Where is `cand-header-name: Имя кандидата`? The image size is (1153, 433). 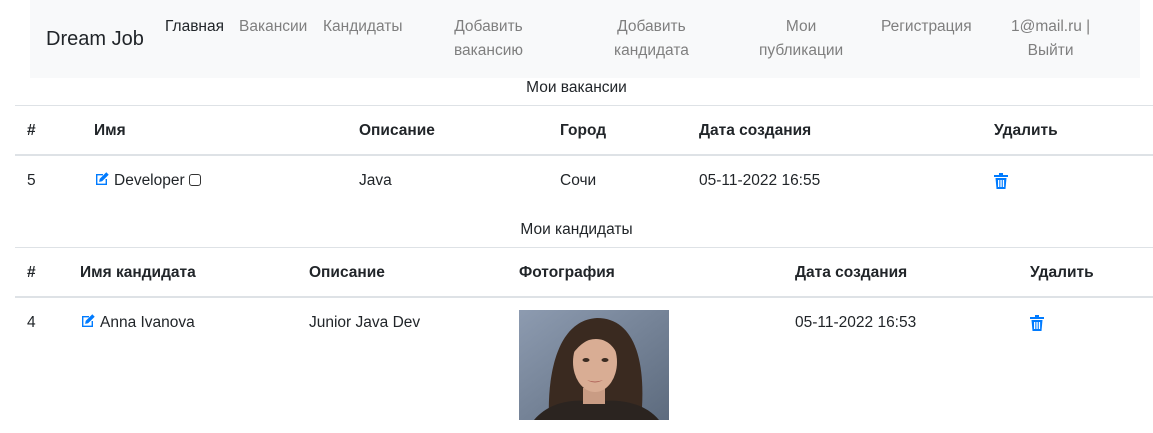
cand-header-name: Имя кандидата is located at coordinates (138, 272).